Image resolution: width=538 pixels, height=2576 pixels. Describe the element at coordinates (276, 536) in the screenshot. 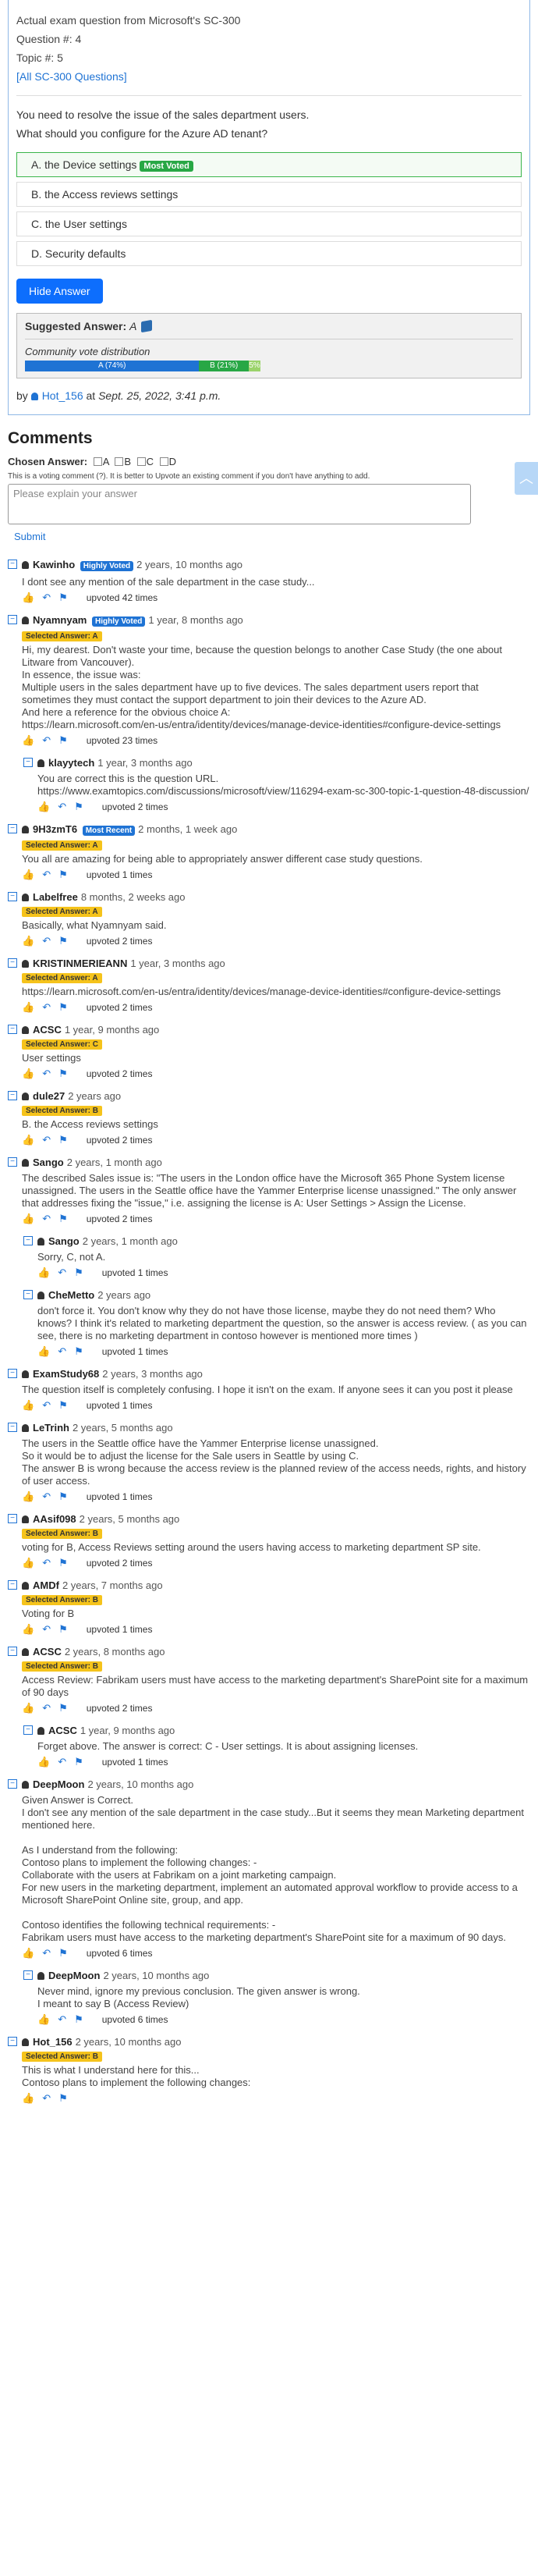

I see `submit-link: Submit` at that location.